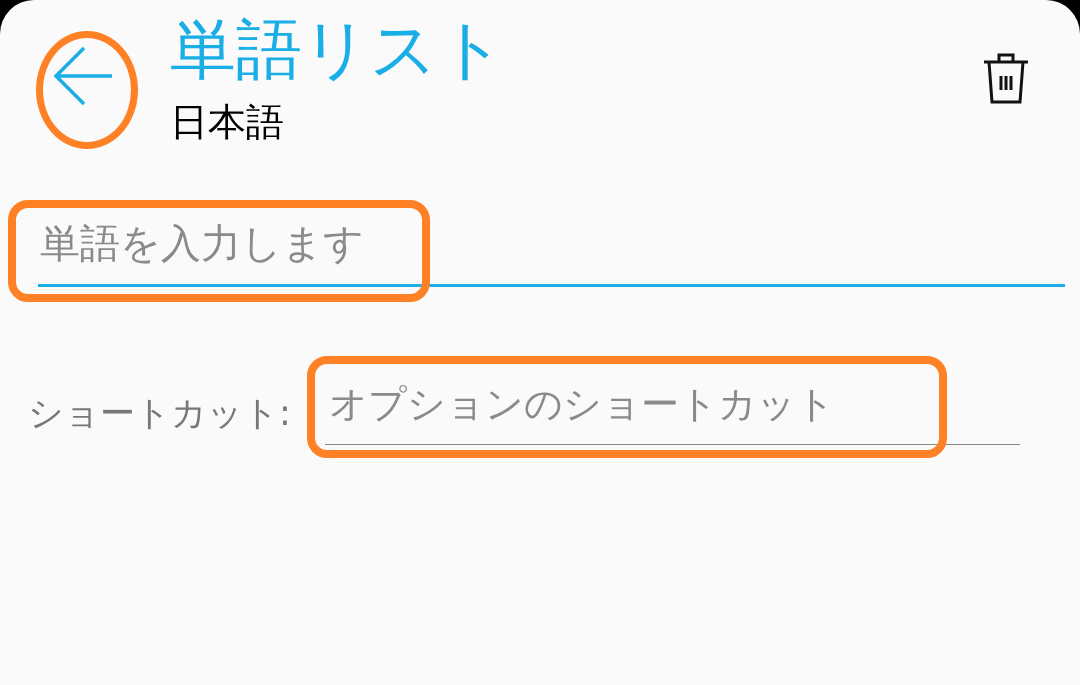 This screenshot has height=685, width=1080. What do you see at coordinates (672, 413) in the screenshot?
I see `shortcut-input-field: オプションのショートカット` at bounding box center [672, 413].